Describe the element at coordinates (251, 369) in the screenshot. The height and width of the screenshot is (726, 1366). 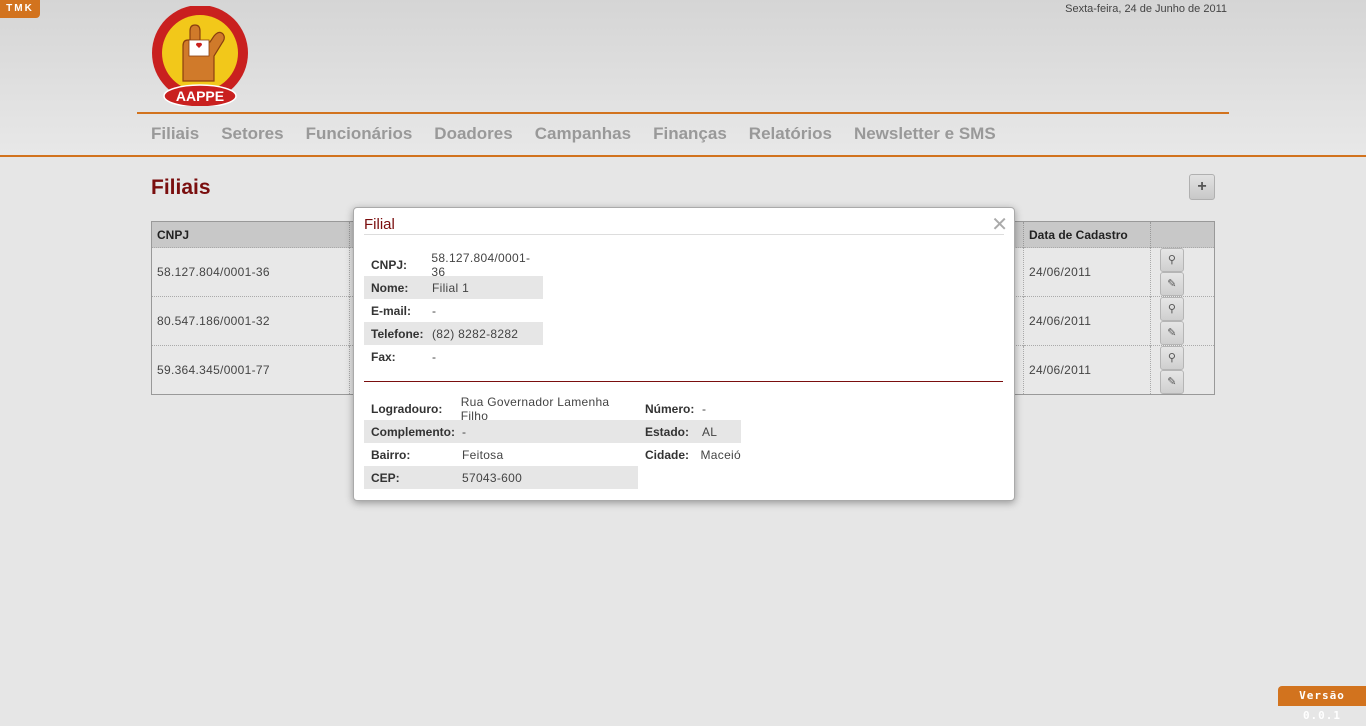
I see `cell-cnpj: 59.364.345/0001-77` at that location.